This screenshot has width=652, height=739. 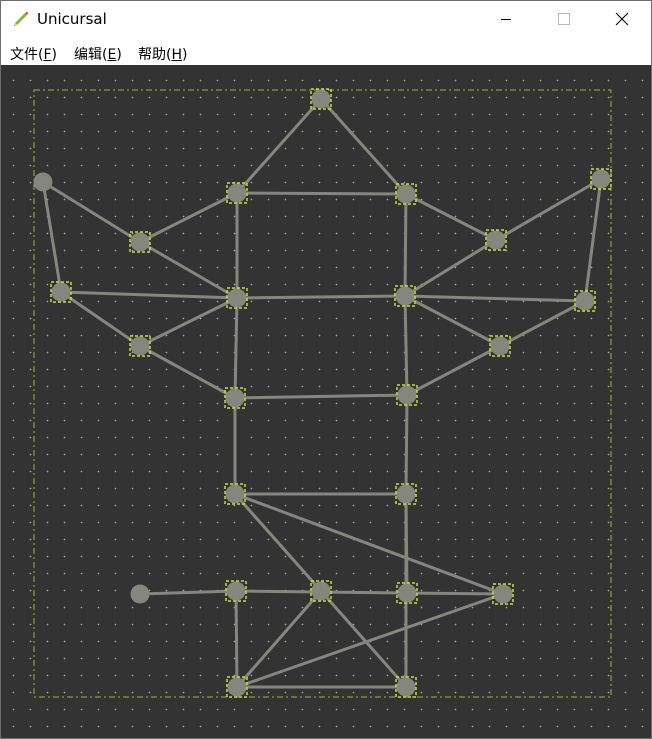 I want to click on menu-file: 文件(F), so click(x=33, y=54).